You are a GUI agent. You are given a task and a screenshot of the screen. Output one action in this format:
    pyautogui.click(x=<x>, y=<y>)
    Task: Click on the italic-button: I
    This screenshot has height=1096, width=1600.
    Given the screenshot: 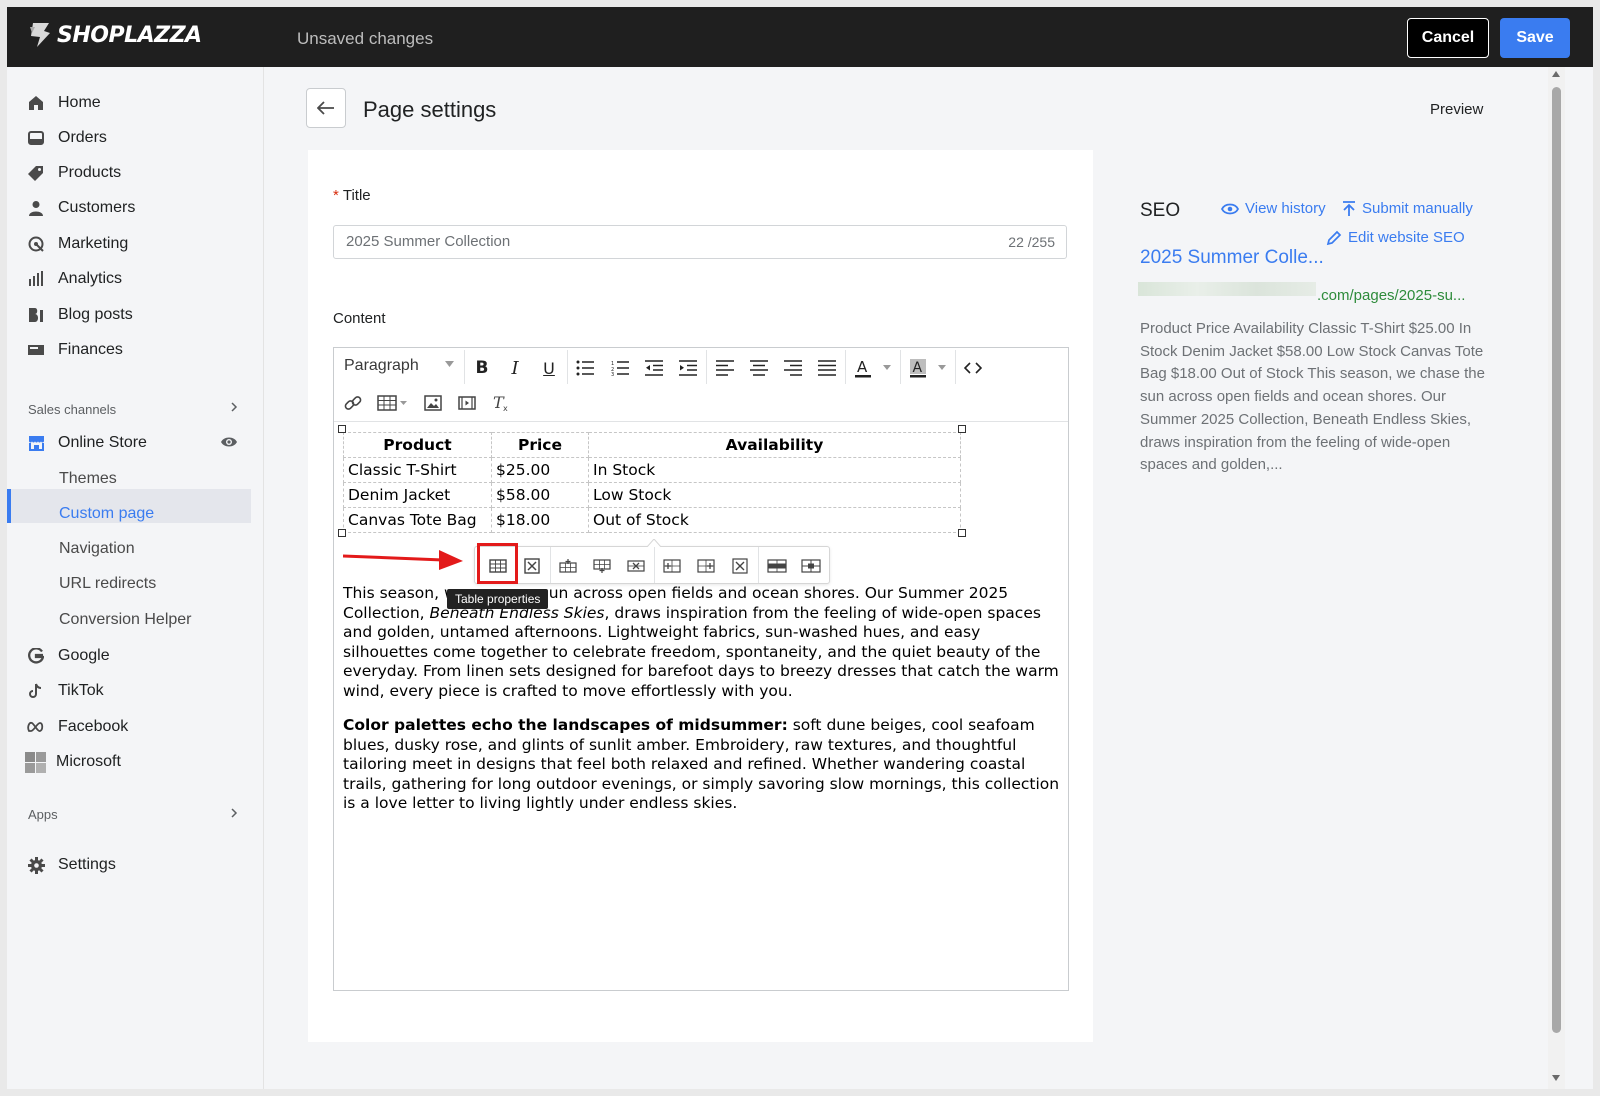 What is the action you would take?
    pyautogui.click(x=515, y=368)
    